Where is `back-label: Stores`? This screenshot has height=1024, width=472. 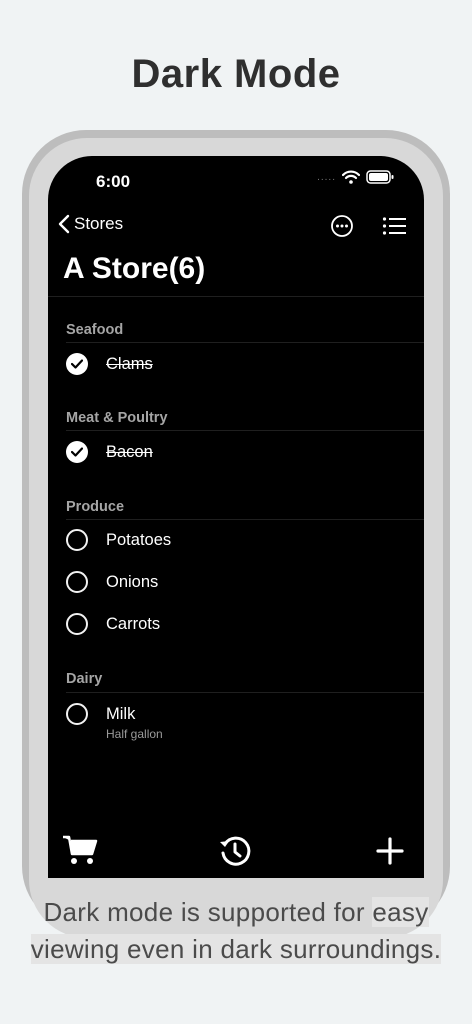 back-label: Stores is located at coordinates (99, 223).